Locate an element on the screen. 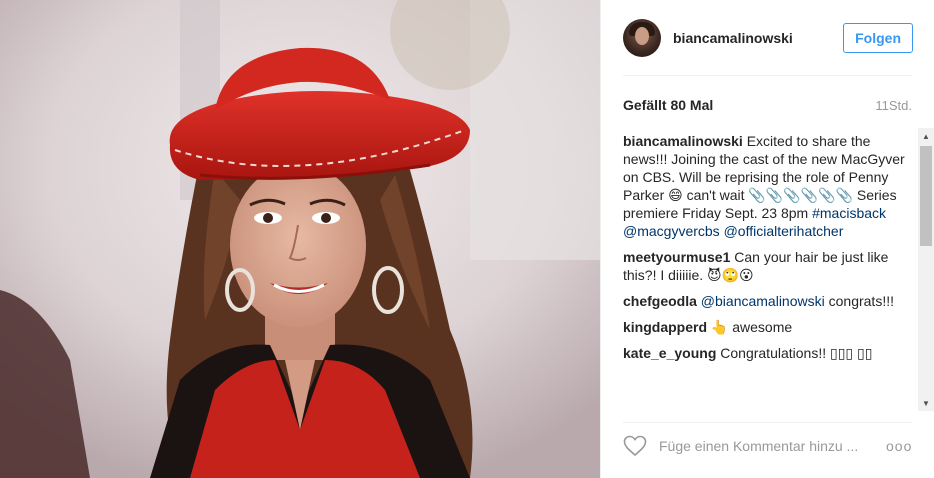 Image resolution: width=934 pixels, height=478 pixels. likes-count: Gefällt 80 Mal is located at coordinates (668, 105).